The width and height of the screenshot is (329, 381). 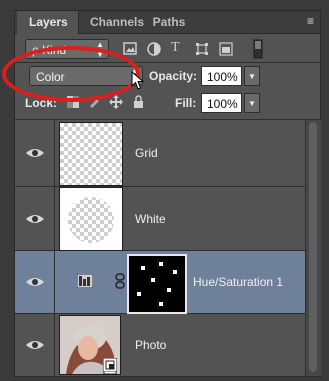 I want to click on layer-row-photo: Photo, so click(x=160, y=345).